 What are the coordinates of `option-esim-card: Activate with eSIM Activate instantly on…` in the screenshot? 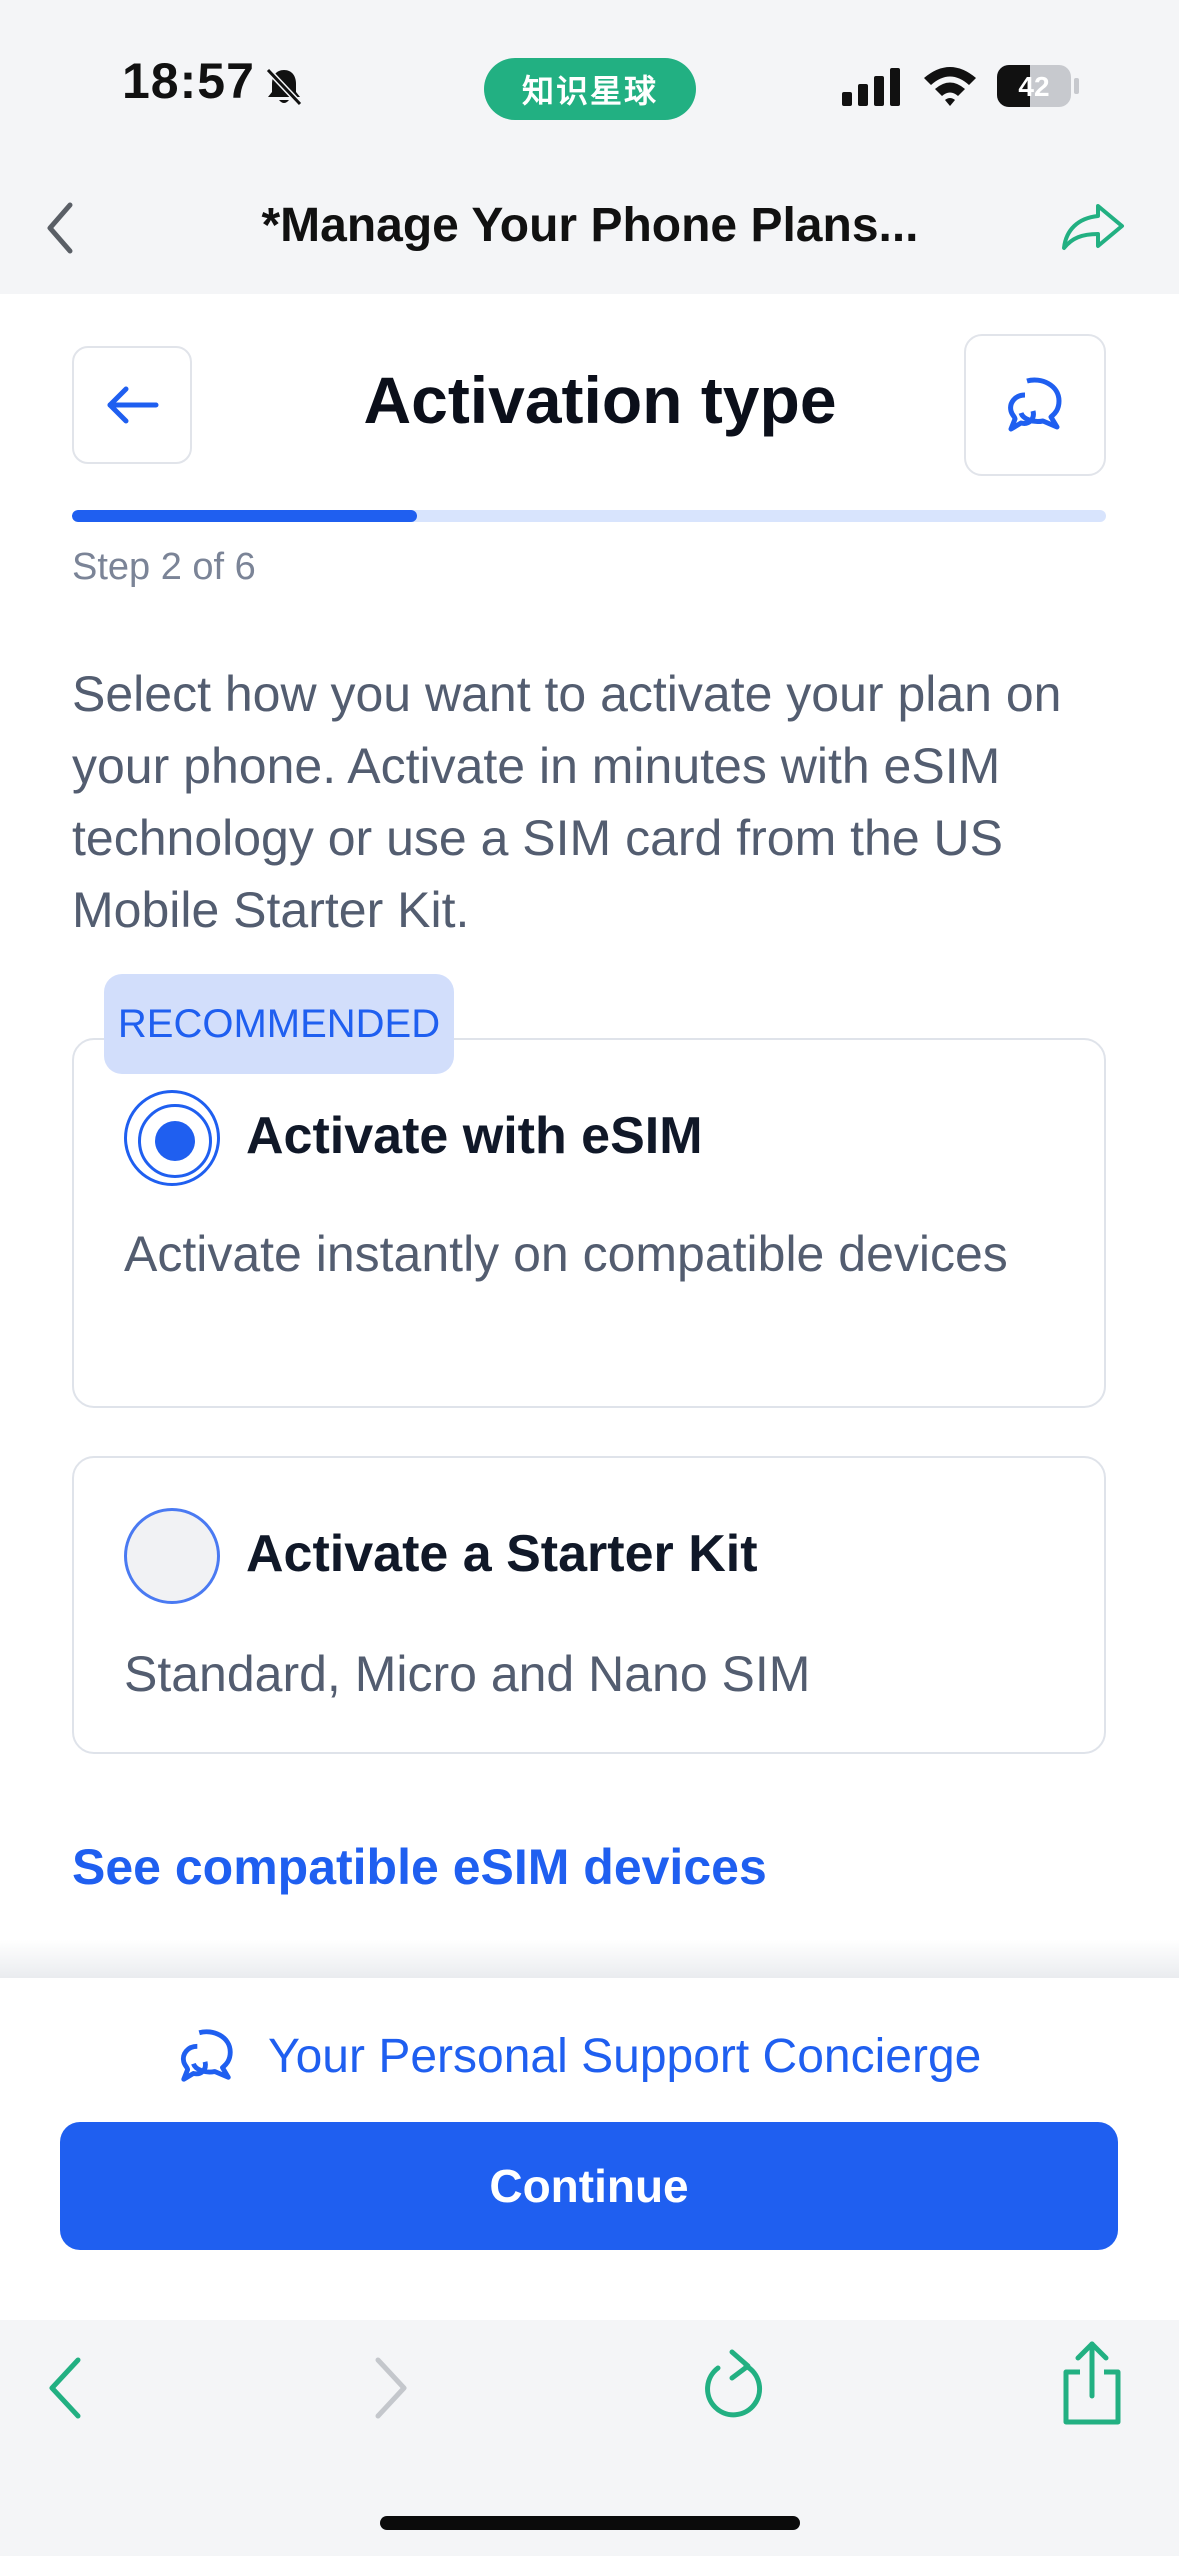 It's located at (589, 1223).